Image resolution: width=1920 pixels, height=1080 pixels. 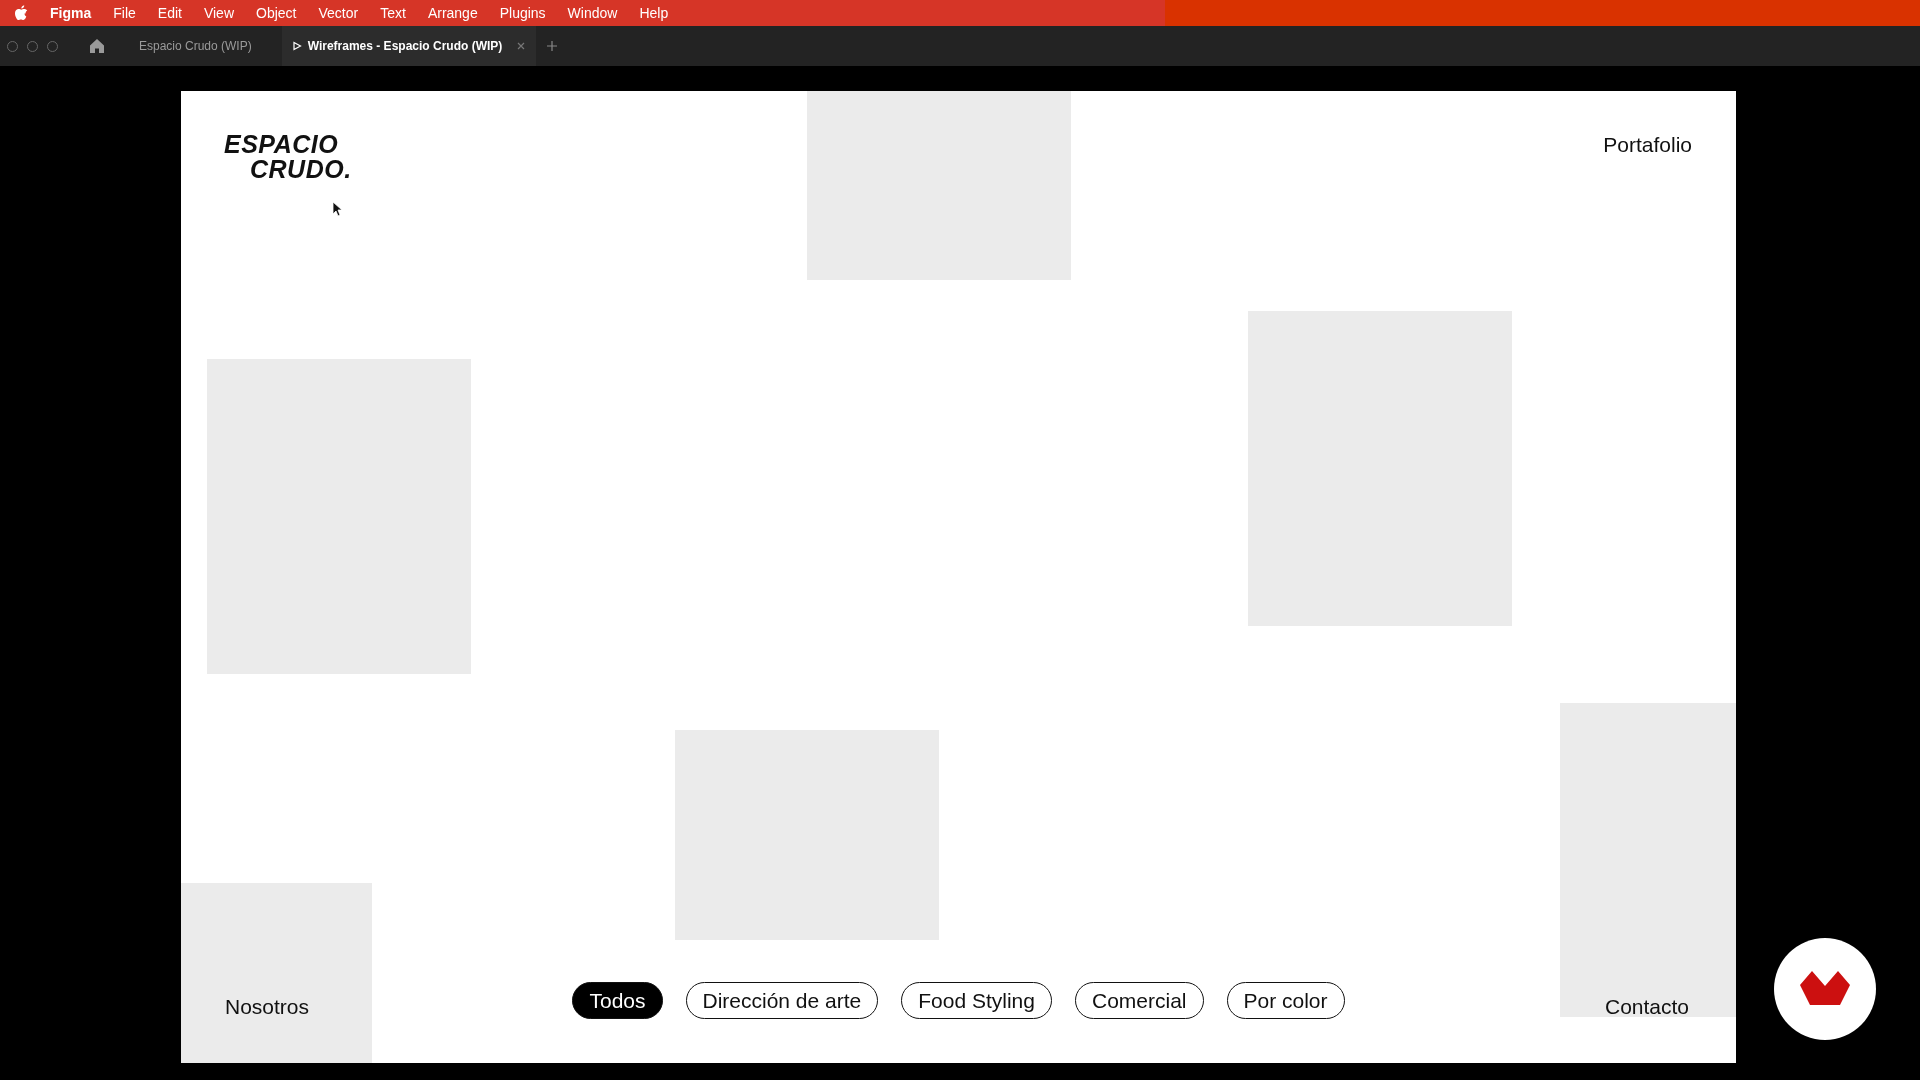 I want to click on menu-item: Arrange, so click(x=452, y=13).